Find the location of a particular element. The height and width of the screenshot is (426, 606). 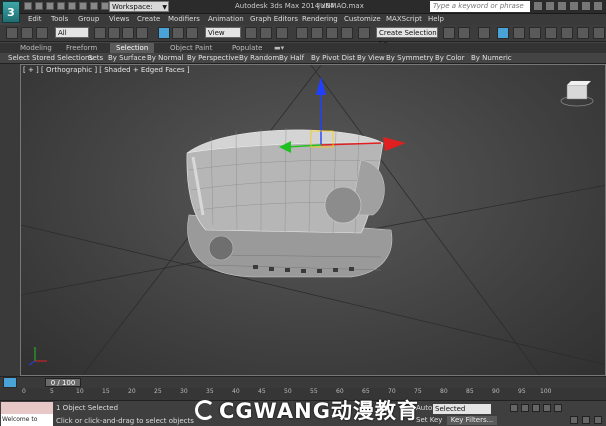

rendered-frame-icon is located at coordinates (583, 33).